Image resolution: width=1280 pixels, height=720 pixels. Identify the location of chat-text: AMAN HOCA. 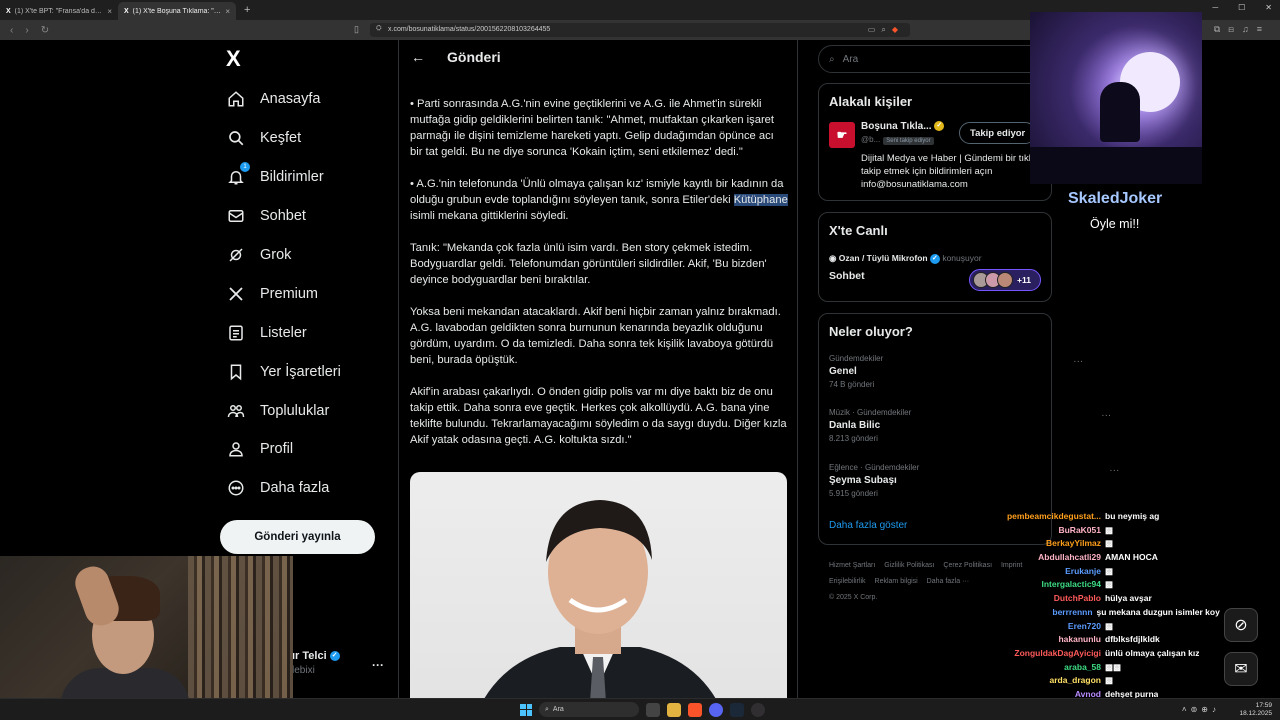
(1131, 557).